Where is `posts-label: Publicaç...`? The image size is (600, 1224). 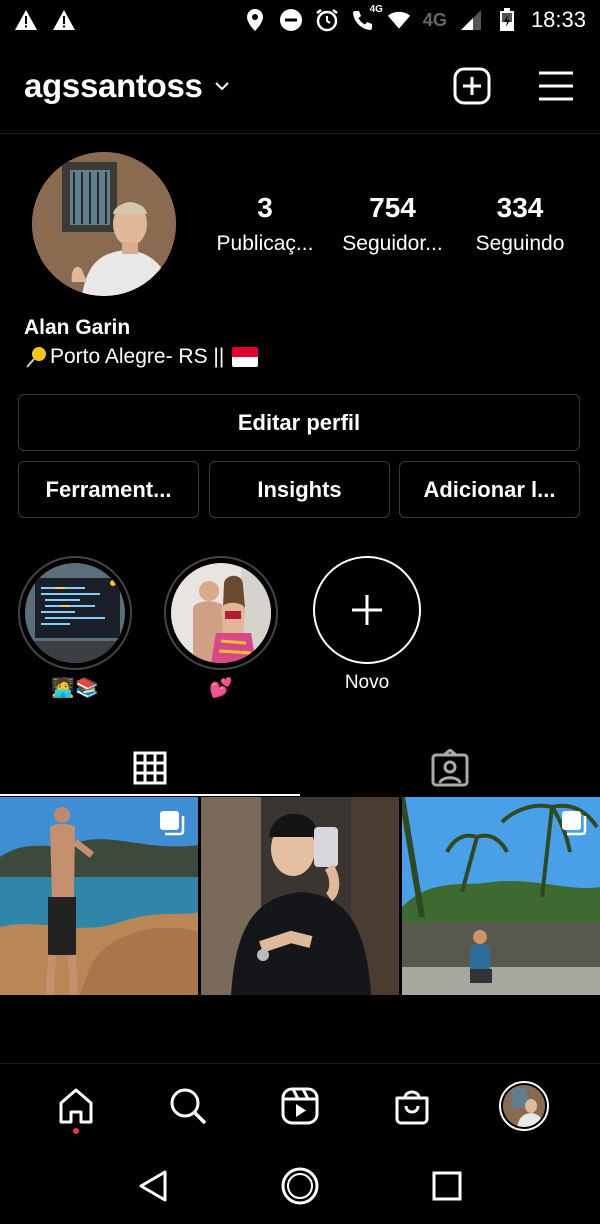
posts-label: Publicaç... is located at coordinates (265, 243).